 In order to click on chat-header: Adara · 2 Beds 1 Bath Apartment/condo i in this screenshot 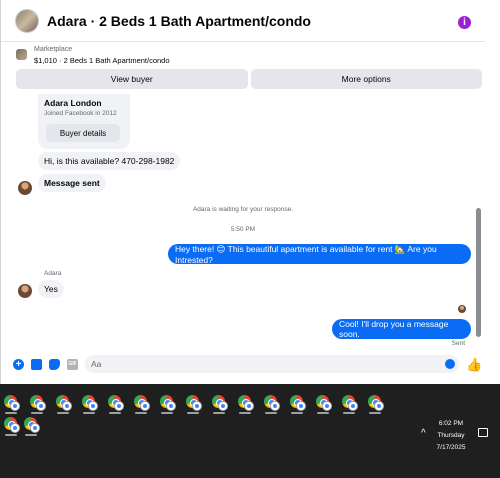, I will do `click(243, 21)`.